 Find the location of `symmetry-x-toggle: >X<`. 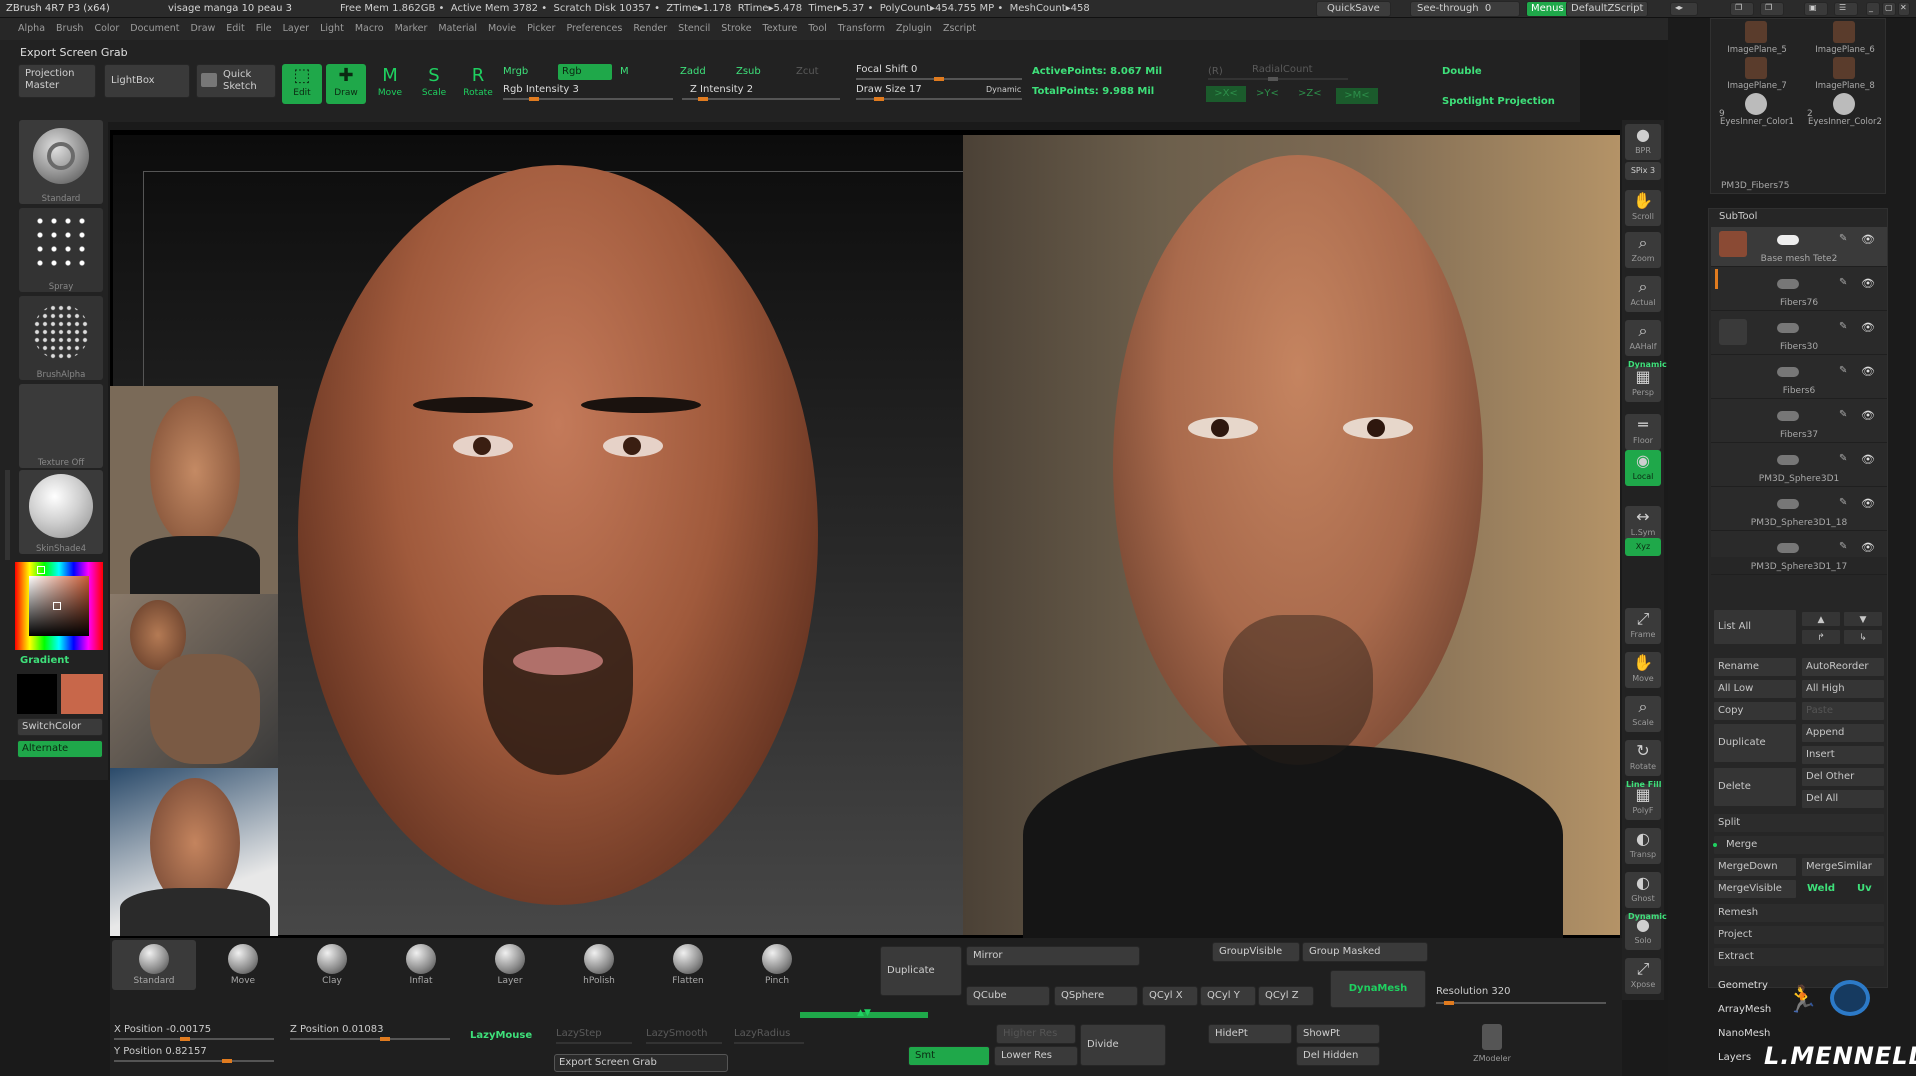

symmetry-x-toggle: >X< is located at coordinates (1226, 94).